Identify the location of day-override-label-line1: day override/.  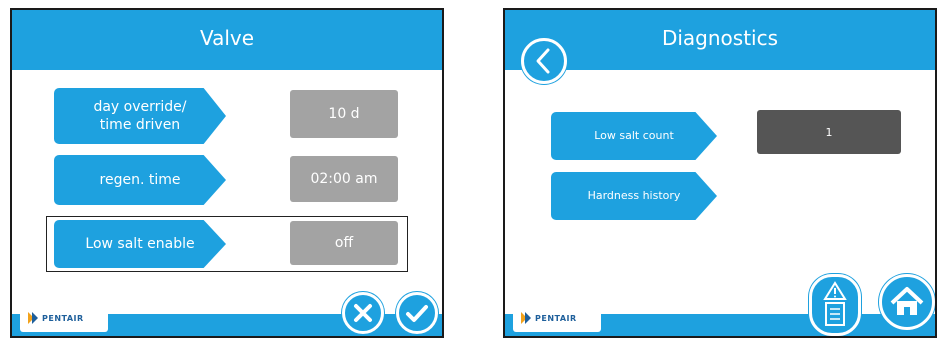
(140, 107).